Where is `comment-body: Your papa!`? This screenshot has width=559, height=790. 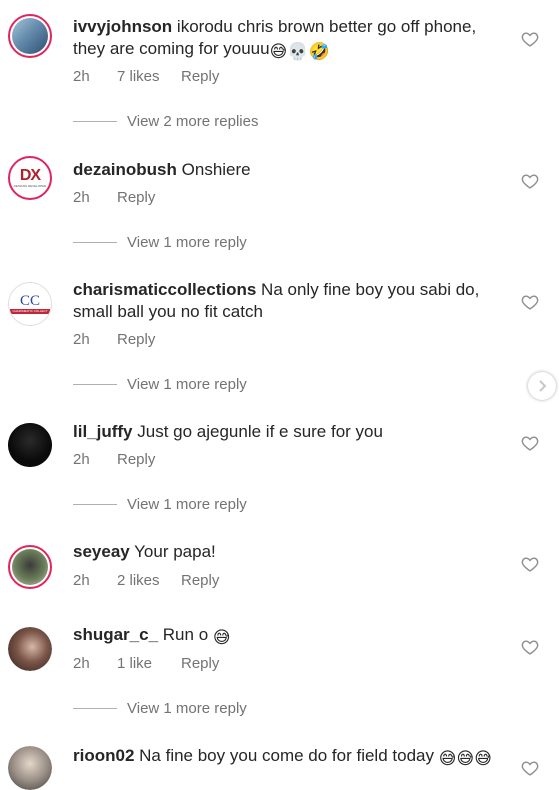
comment-body: Your papa! is located at coordinates (175, 551).